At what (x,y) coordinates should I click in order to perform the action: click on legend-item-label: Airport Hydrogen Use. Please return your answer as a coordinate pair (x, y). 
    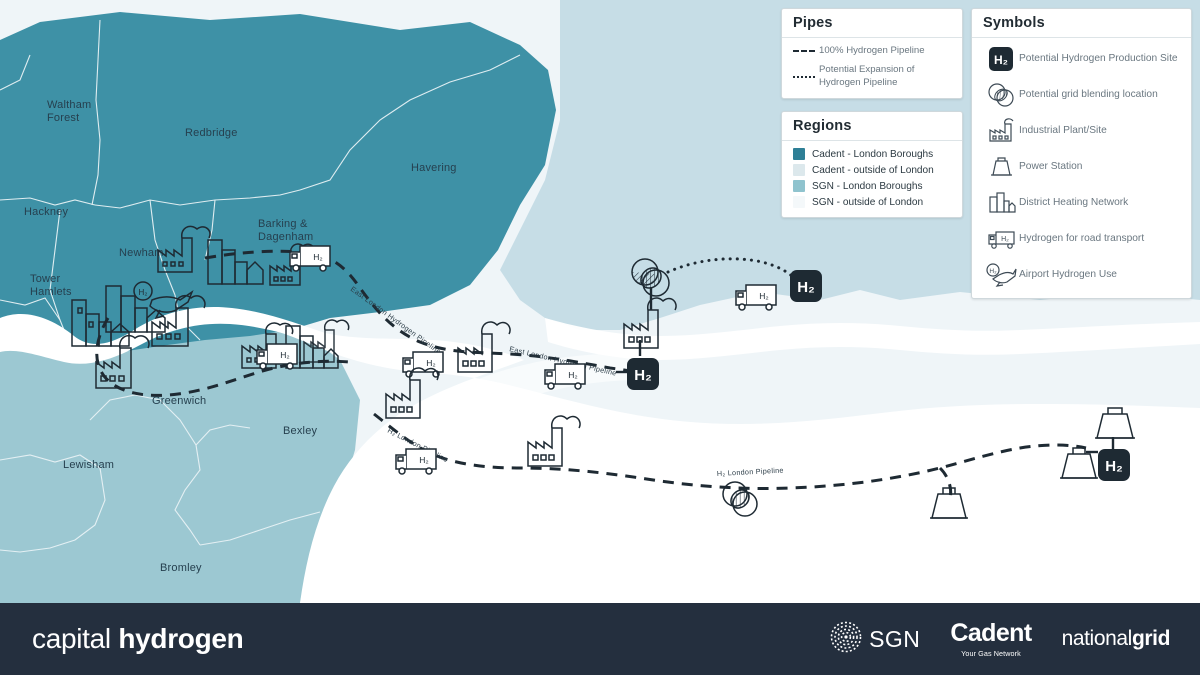
    Looking at the image, I should click on (1068, 275).